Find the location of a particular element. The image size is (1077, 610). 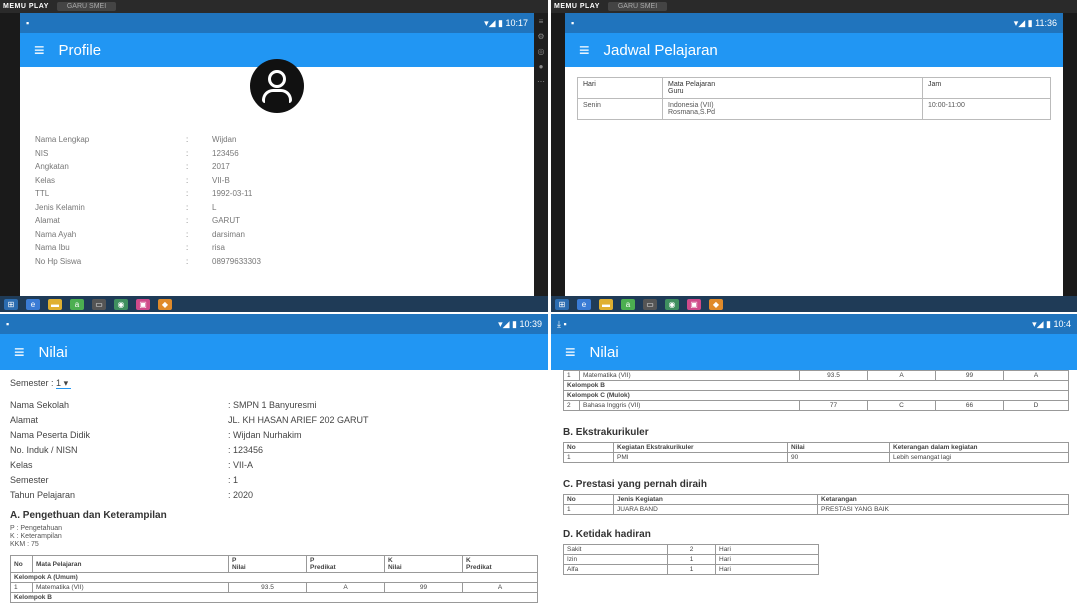

avatar-icon is located at coordinates (277, 86).